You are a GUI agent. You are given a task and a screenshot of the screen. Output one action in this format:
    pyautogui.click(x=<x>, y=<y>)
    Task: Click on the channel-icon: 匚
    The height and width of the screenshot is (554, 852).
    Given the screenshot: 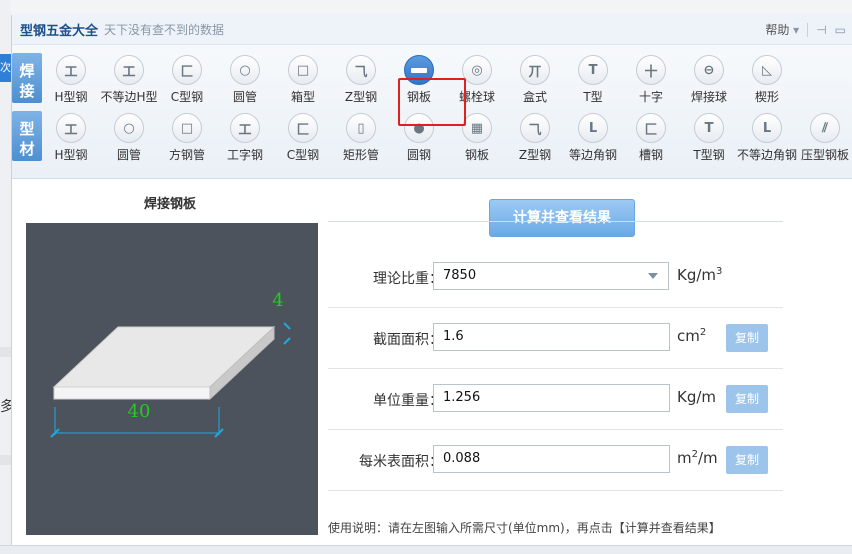 What is the action you would take?
    pyautogui.click(x=651, y=128)
    